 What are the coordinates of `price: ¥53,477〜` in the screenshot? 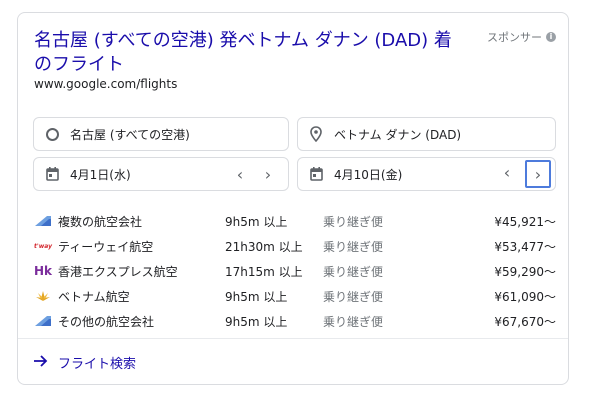 It's located at (525, 246).